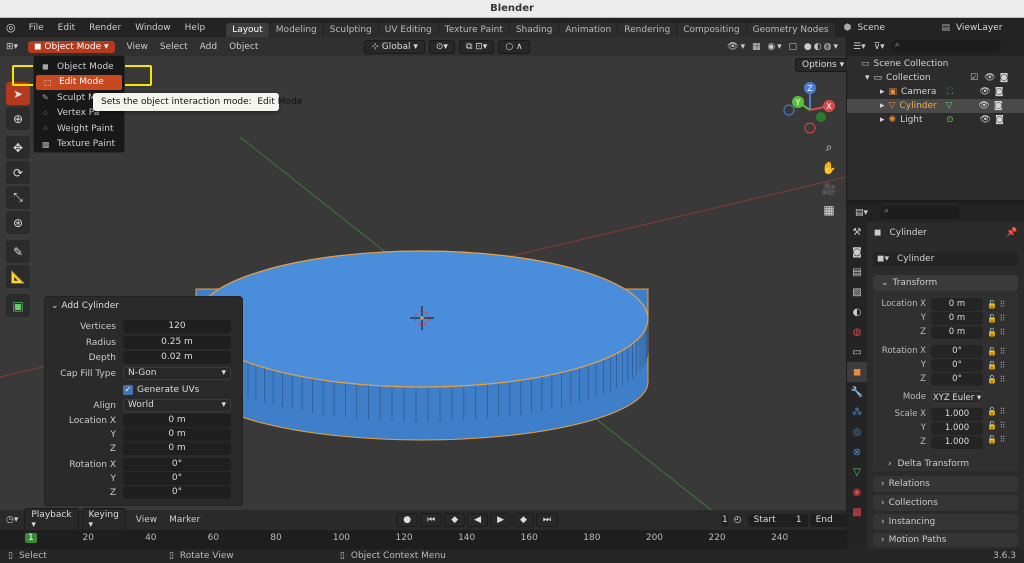 The height and width of the screenshot is (563, 1024). I want to click on location-z-prop: 0 m, so click(957, 332).